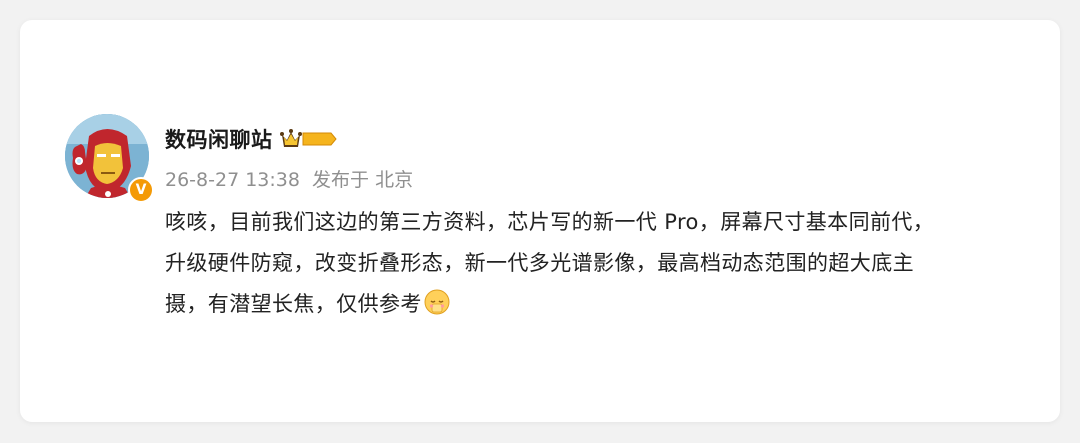  I want to click on username: 数码闲聊站, so click(219, 139).